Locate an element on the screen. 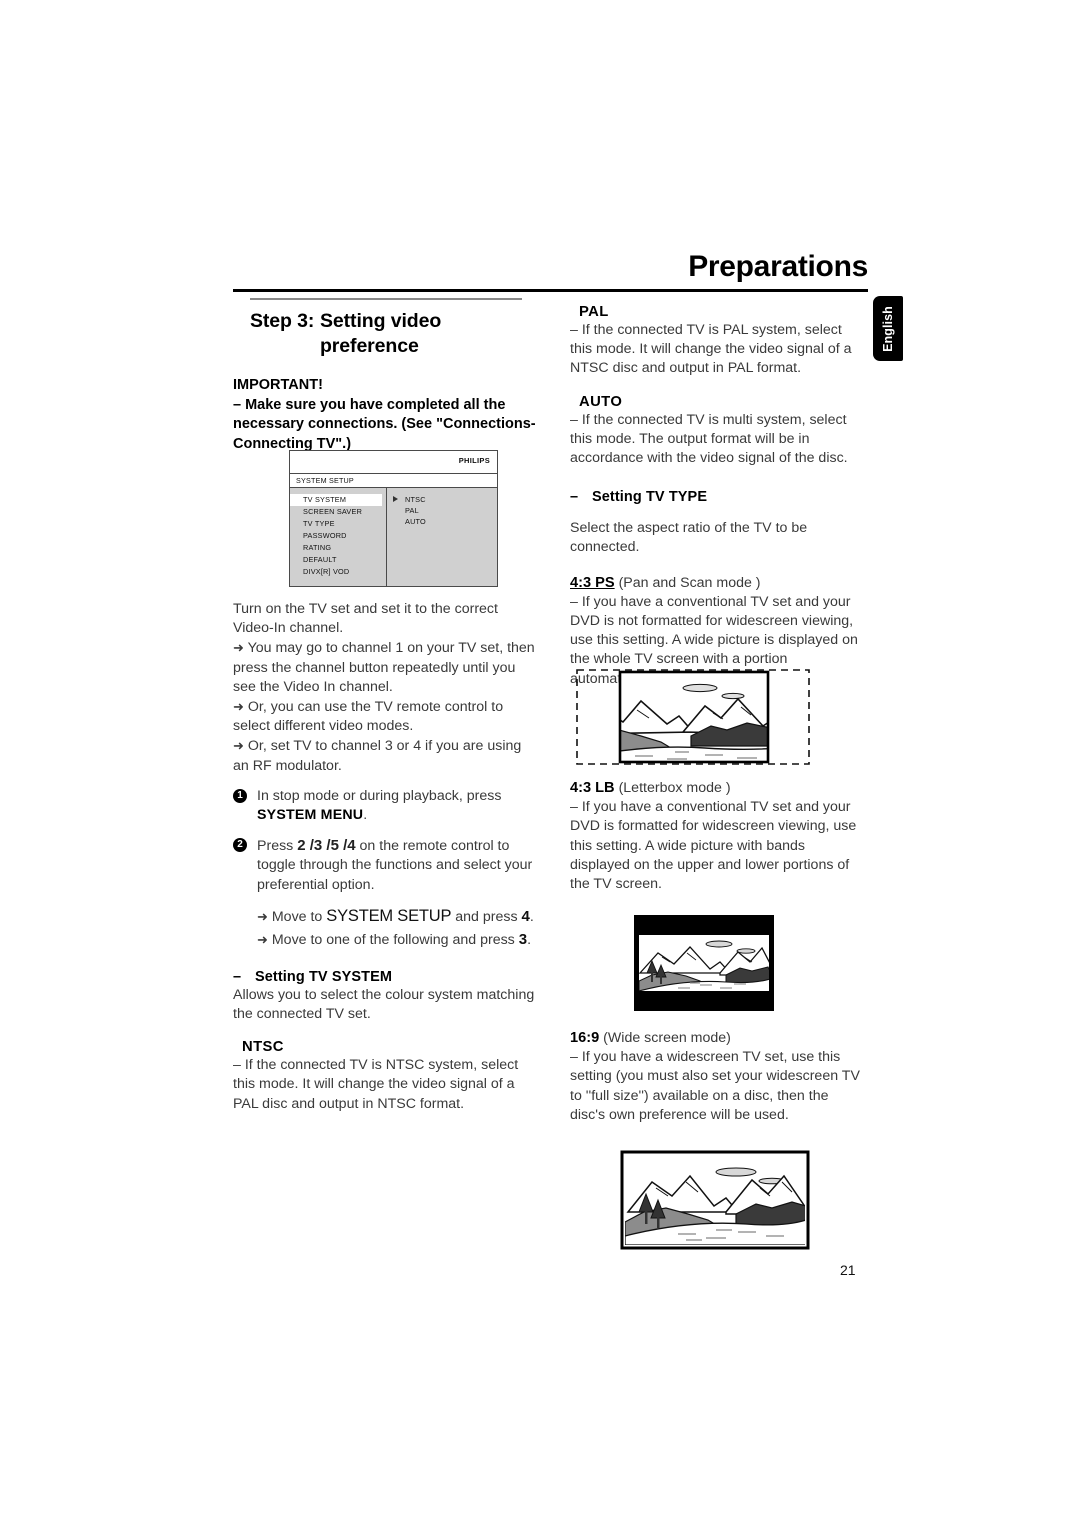 This screenshot has height=1528, width=1080. sub-arrow-1-target: SYSTEM SETUP is located at coordinates (389, 915).